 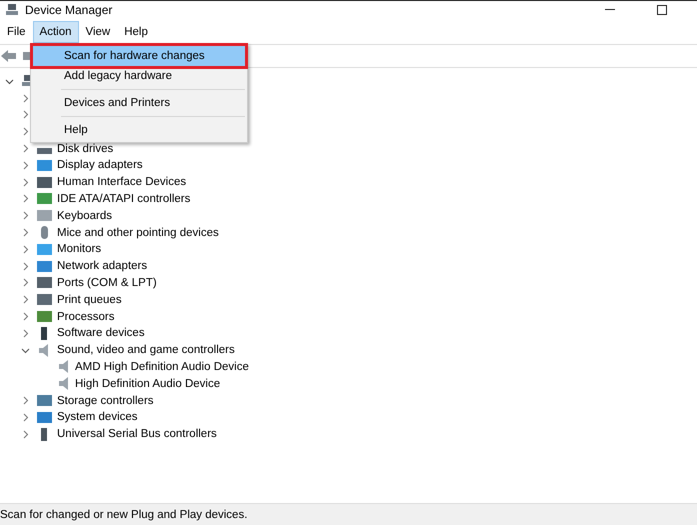 What do you see at coordinates (84, 216) in the screenshot?
I see `tree-item: Keyboards` at bounding box center [84, 216].